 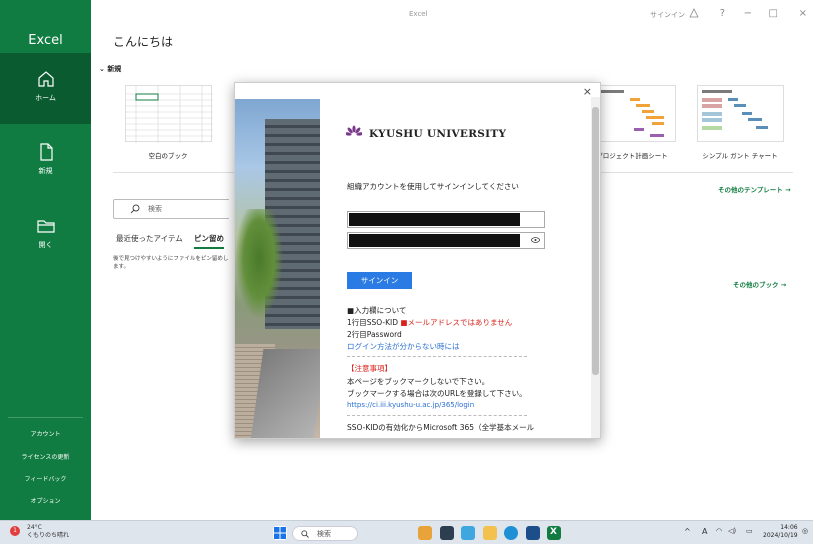 I want to click on sidebar-item-account: アカウント, so click(x=45, y=433).